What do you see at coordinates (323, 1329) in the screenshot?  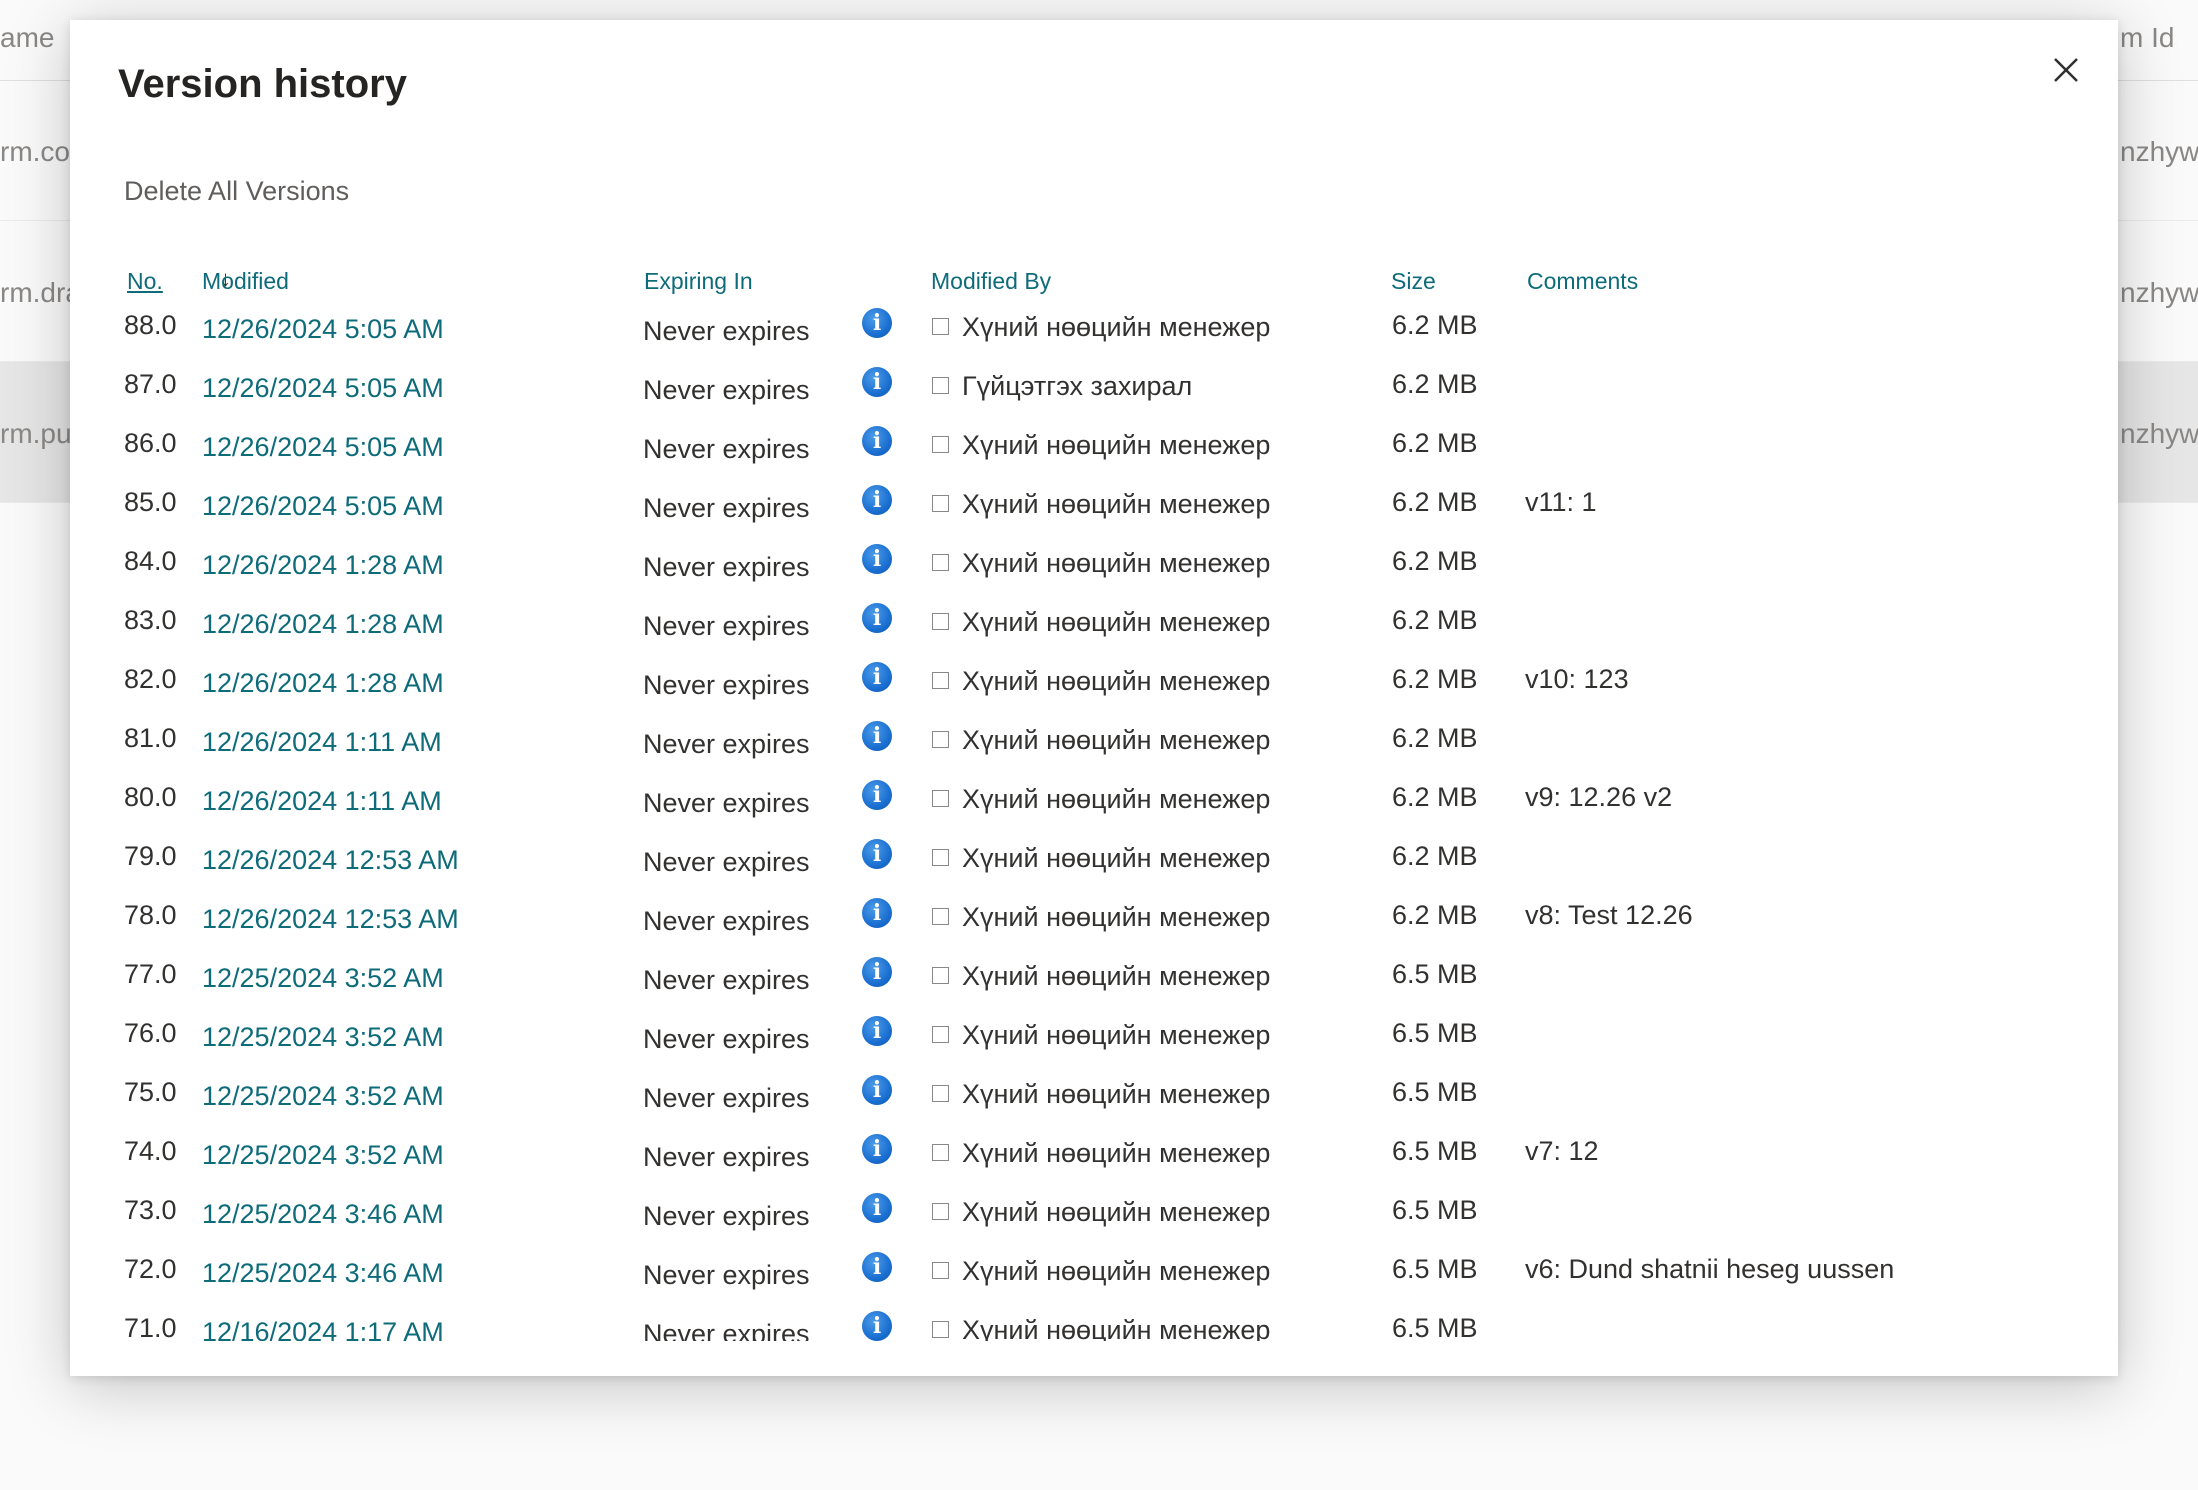 I see `version-modified-link: 12/16/2024 1:17 AM` at bounding box center [323, 1329].